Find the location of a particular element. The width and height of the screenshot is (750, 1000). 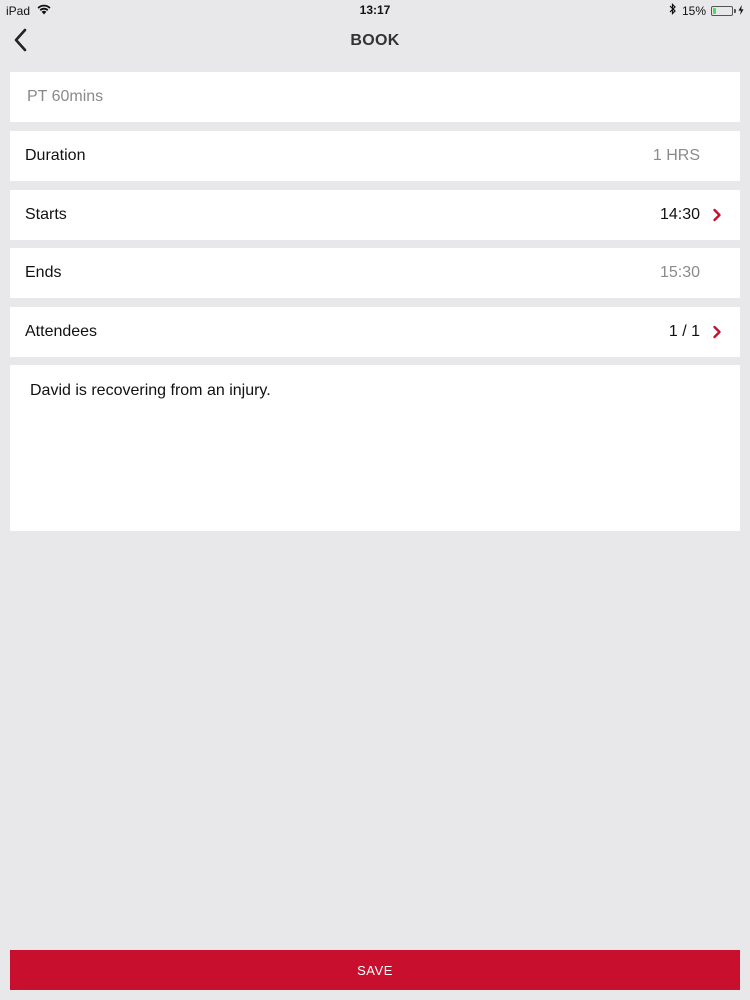

starts-label: Starts is located at coordinates (46, 214).